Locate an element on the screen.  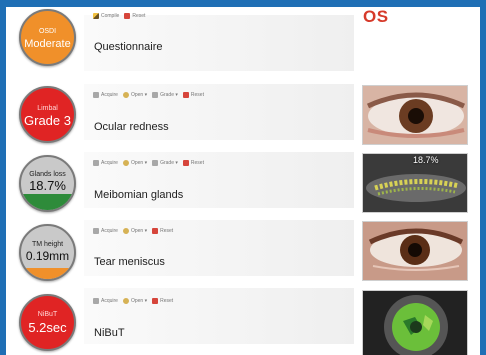
badge-caption: OSDI is located at coordinates (47, 31).